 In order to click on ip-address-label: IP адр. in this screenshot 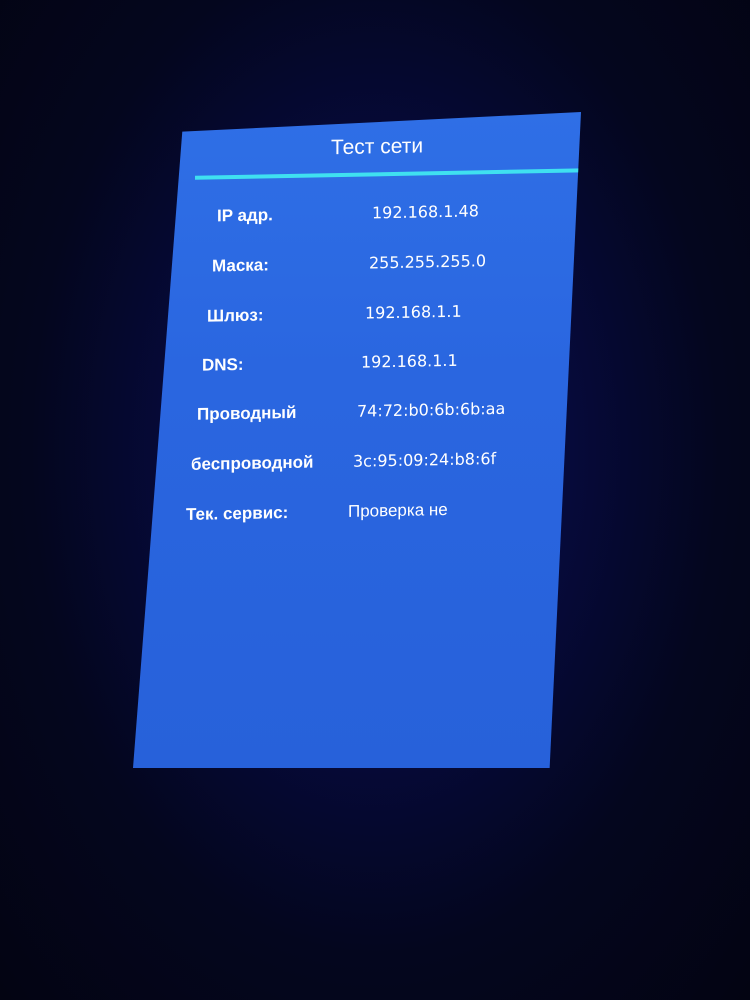, I will do `click(245, 215)`.